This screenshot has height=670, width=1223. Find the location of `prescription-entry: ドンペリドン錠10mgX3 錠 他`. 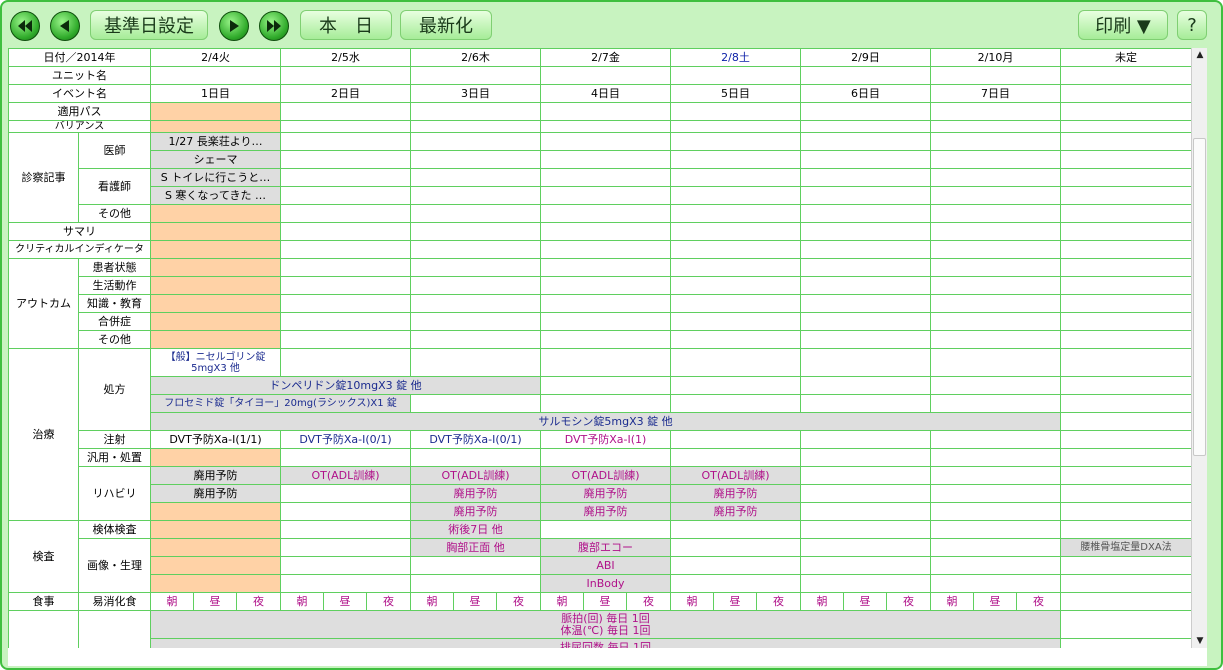

prescription-entry: ドンペリドン錠10mgX3 錠 他 is located at coordinates (345, 385).